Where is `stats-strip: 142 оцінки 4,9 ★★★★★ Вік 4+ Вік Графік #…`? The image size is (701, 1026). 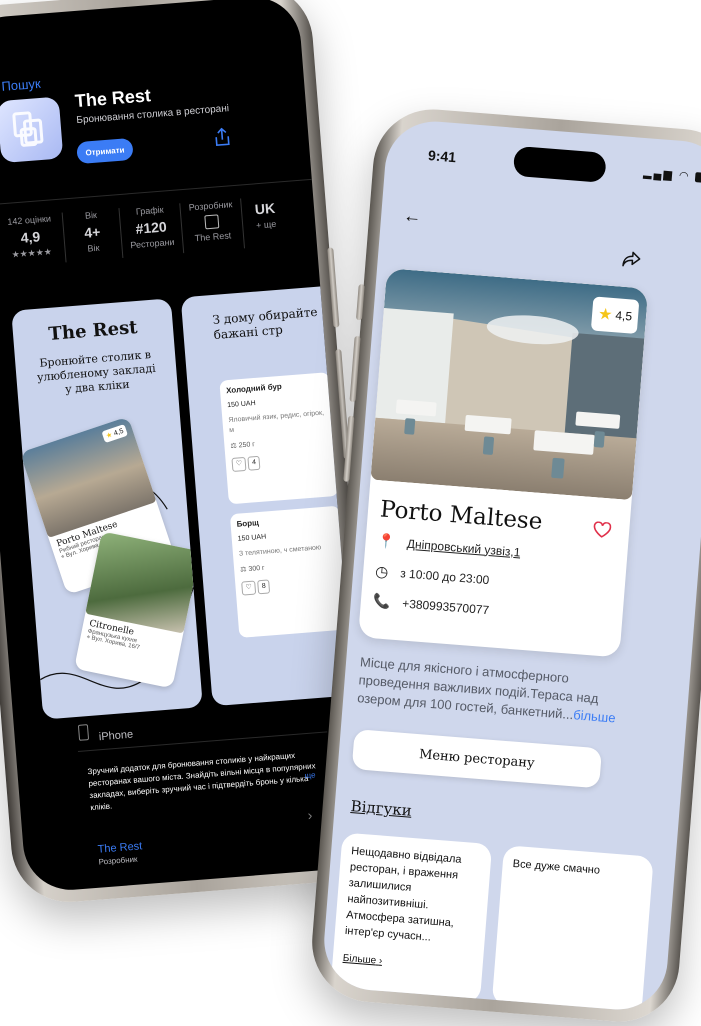
stats-strip: 142 оцінки 4,9 ★★★★★ Вік 4+ Вік Графік #… is located at coordinates (143, 231).